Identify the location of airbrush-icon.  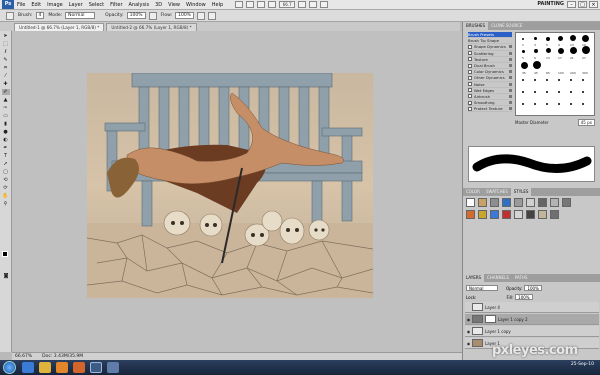
(200, 15).